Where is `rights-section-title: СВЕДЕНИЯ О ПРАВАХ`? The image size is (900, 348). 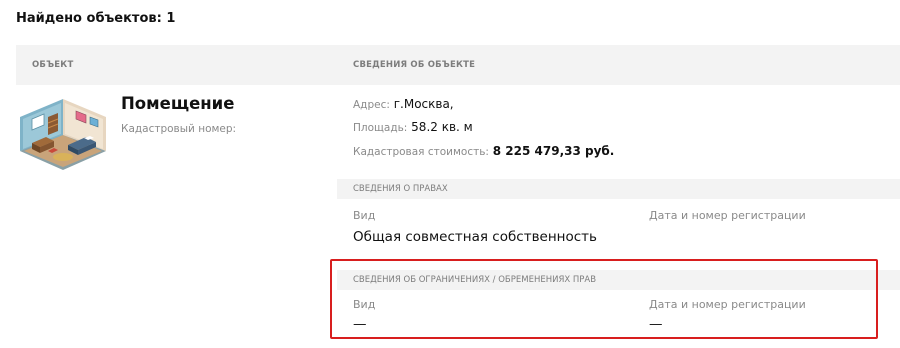
rights-section-title: СВЕДЕНИЯ О ПРАВАХ is located at coordinates (400, 189).